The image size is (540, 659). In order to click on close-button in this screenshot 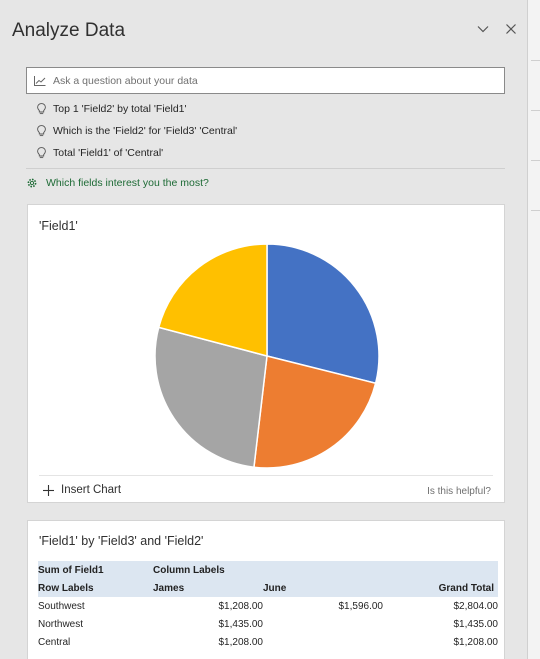, I will do `click(511, 29)`.